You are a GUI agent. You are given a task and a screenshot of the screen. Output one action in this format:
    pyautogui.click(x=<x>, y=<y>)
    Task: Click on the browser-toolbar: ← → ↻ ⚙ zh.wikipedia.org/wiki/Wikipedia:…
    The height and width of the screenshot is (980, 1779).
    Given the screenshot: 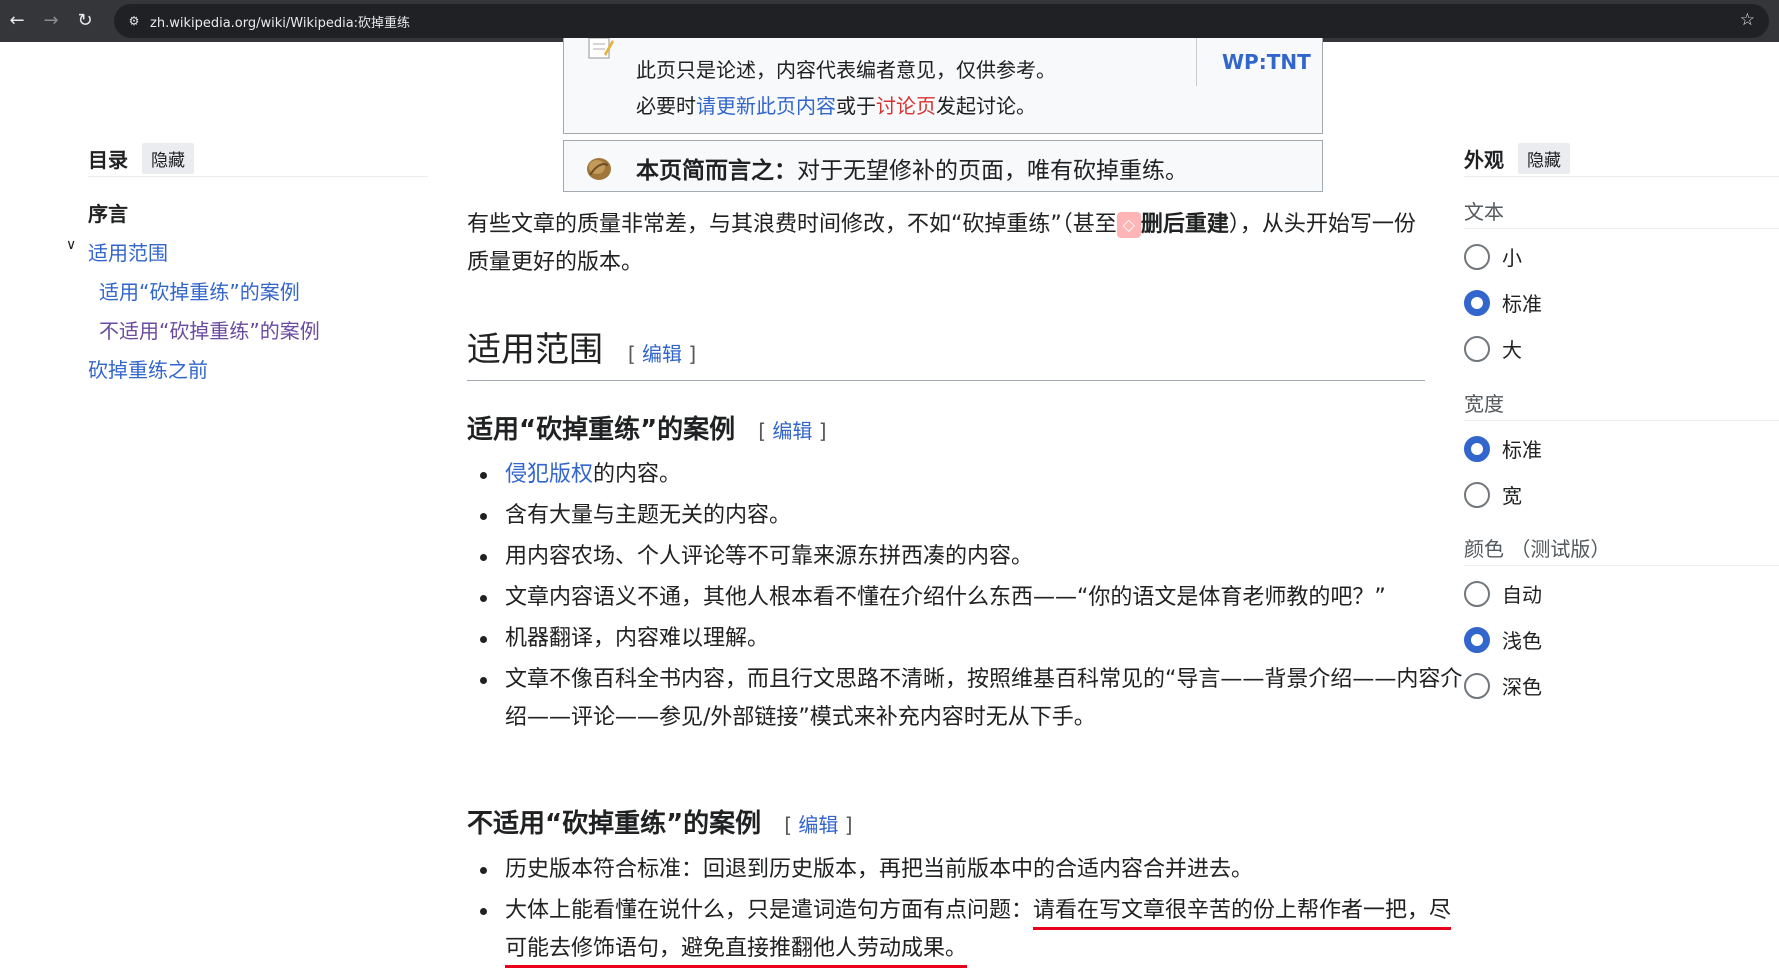 What is the action you would take?
    pyautogui.click(x=889, y=21)
    